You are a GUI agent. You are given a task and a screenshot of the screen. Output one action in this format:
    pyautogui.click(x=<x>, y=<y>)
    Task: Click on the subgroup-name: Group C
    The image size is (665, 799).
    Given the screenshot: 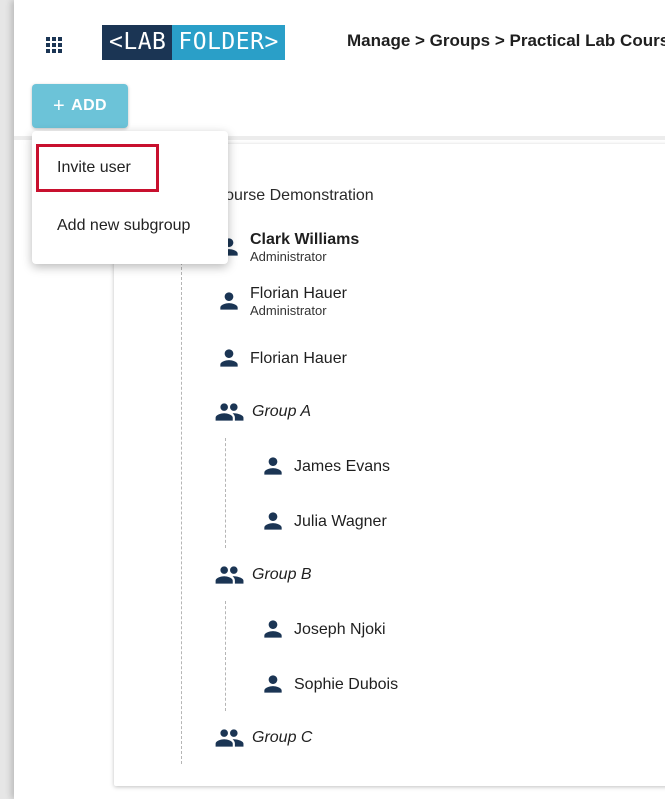 What is the action you would take?
    pyautogui.click(x=282, y=737)
    